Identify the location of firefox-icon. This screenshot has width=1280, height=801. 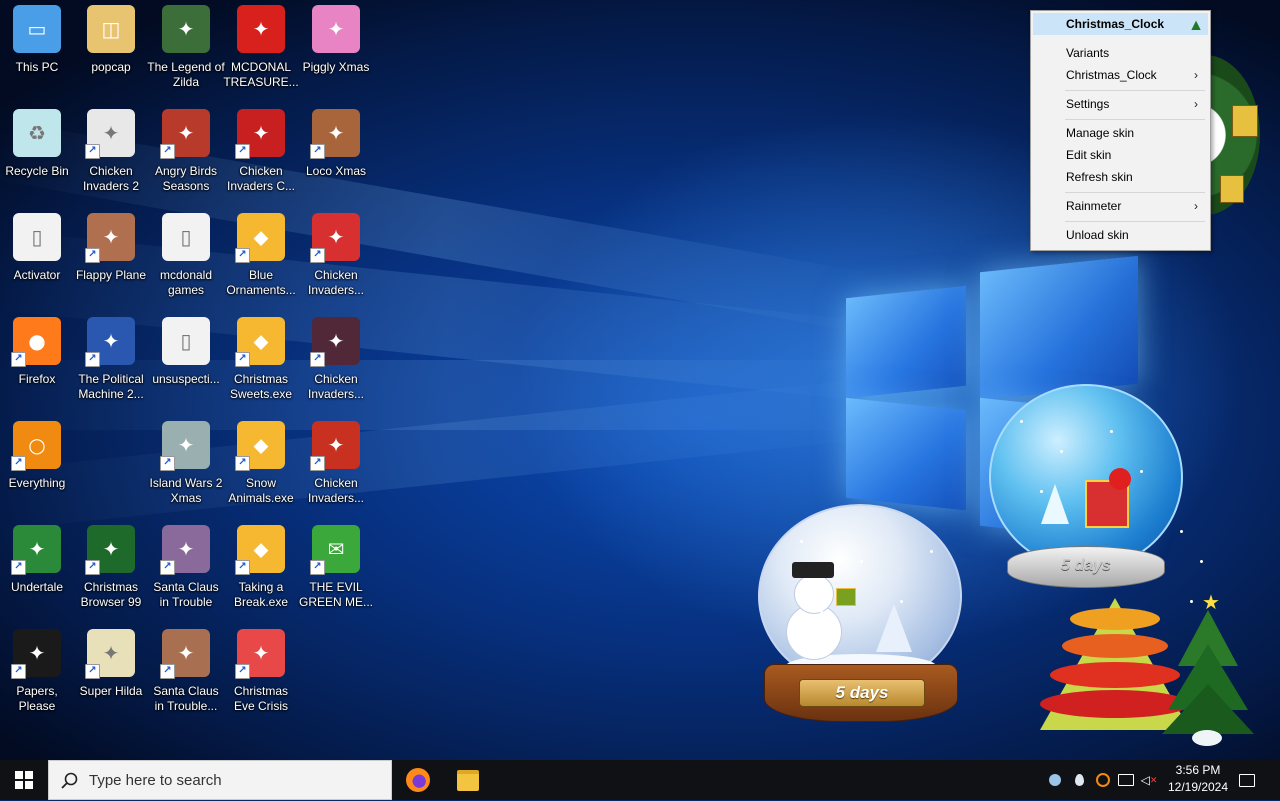
(418, 780).